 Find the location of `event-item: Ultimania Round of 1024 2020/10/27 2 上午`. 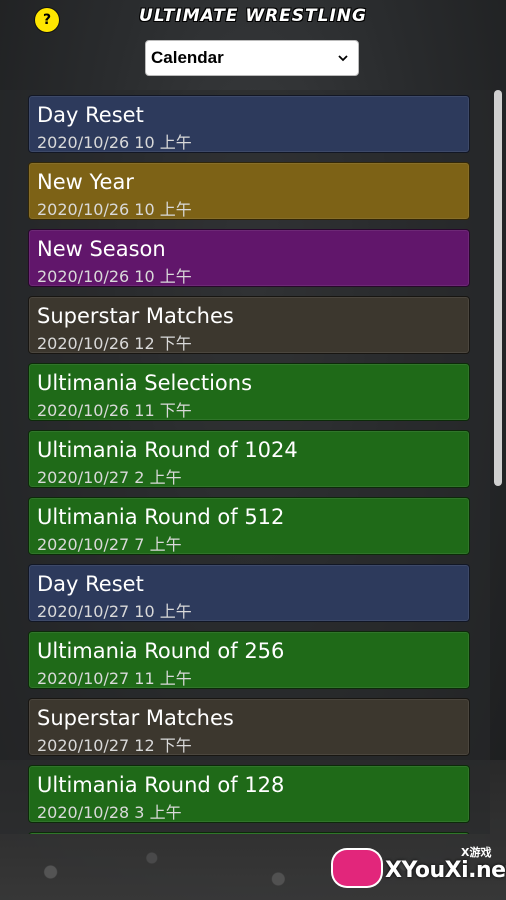

event-item: Ultimania Round of 1024 2020/10/27 2 上午 is located at coordinates (249, 459).